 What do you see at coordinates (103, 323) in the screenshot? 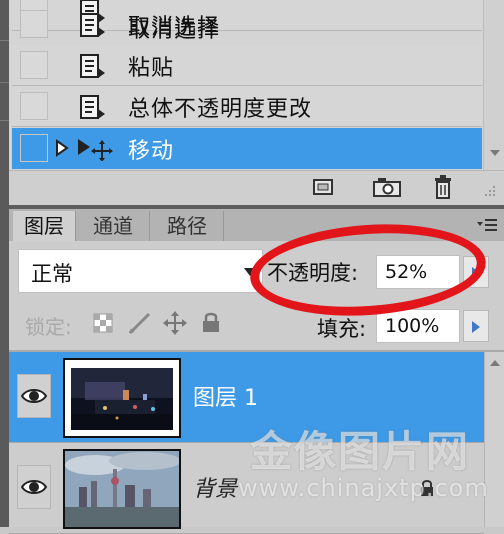
I see `lock-transparent-pixels-icon` at bounding box center [103, 323].